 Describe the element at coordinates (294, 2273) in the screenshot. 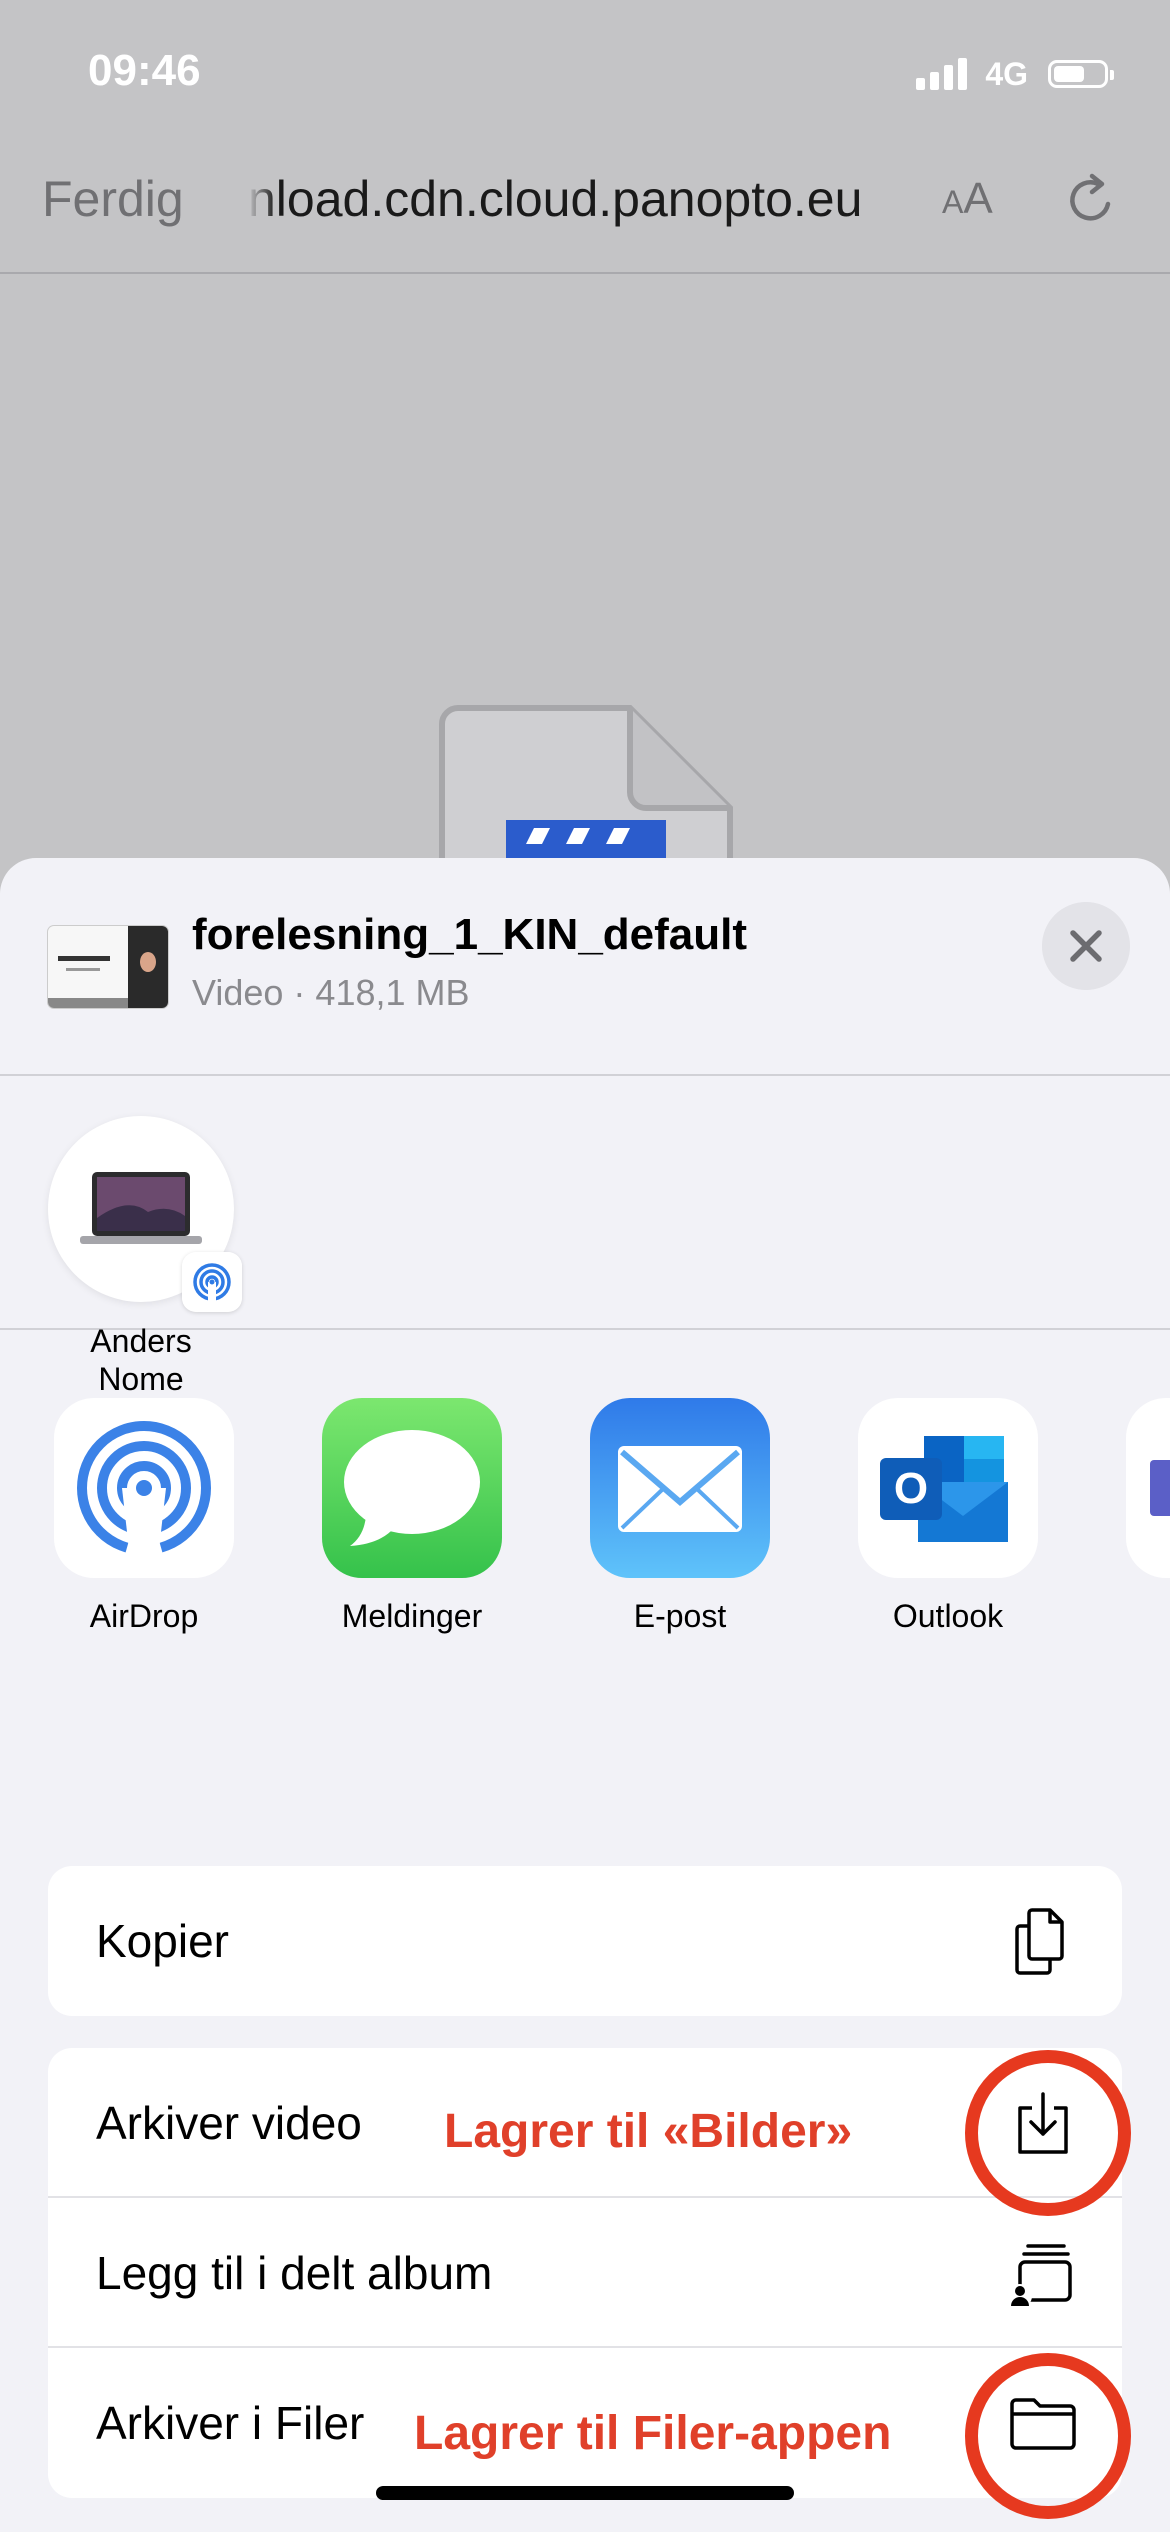

I see `action-shared-album-label: Legg til i delt album` at that location.